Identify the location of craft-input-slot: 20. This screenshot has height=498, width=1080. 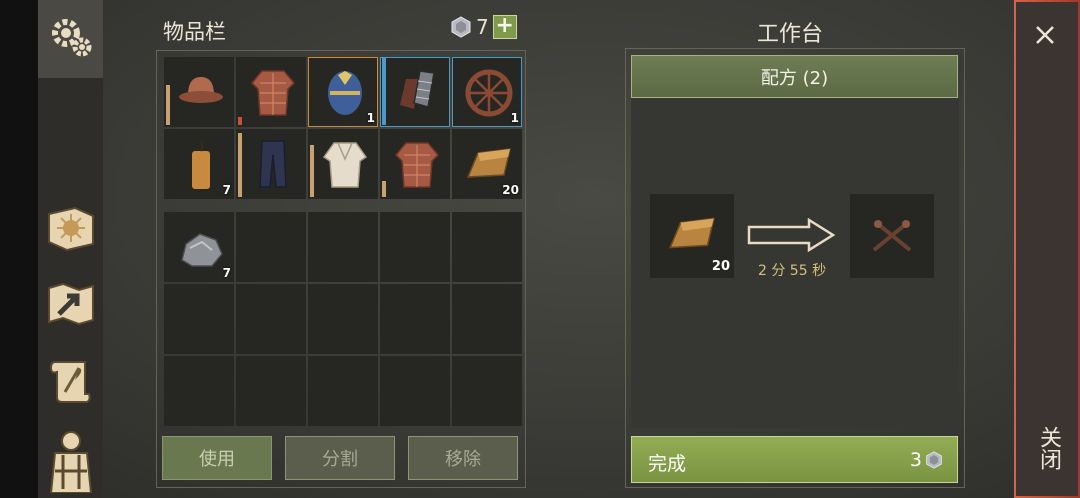
(692, 236).